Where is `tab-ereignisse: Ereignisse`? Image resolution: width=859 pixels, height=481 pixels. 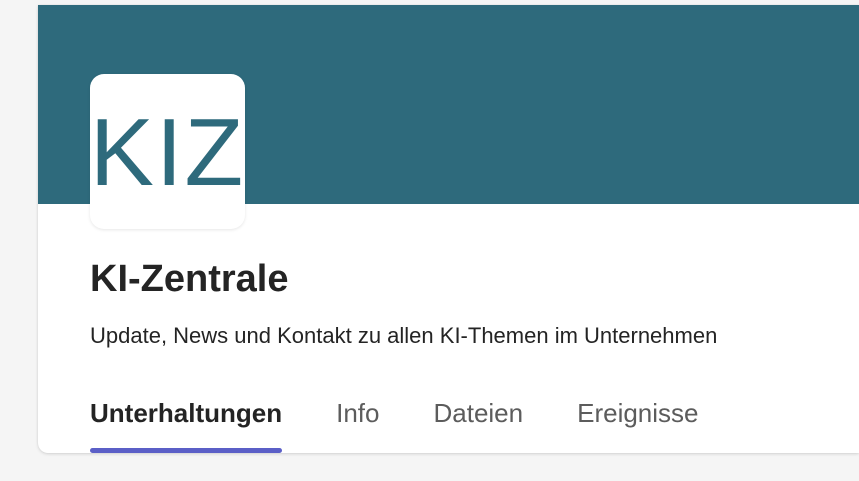
tab-ereignisse: Ereignisse is located at coordinates (637, 422).